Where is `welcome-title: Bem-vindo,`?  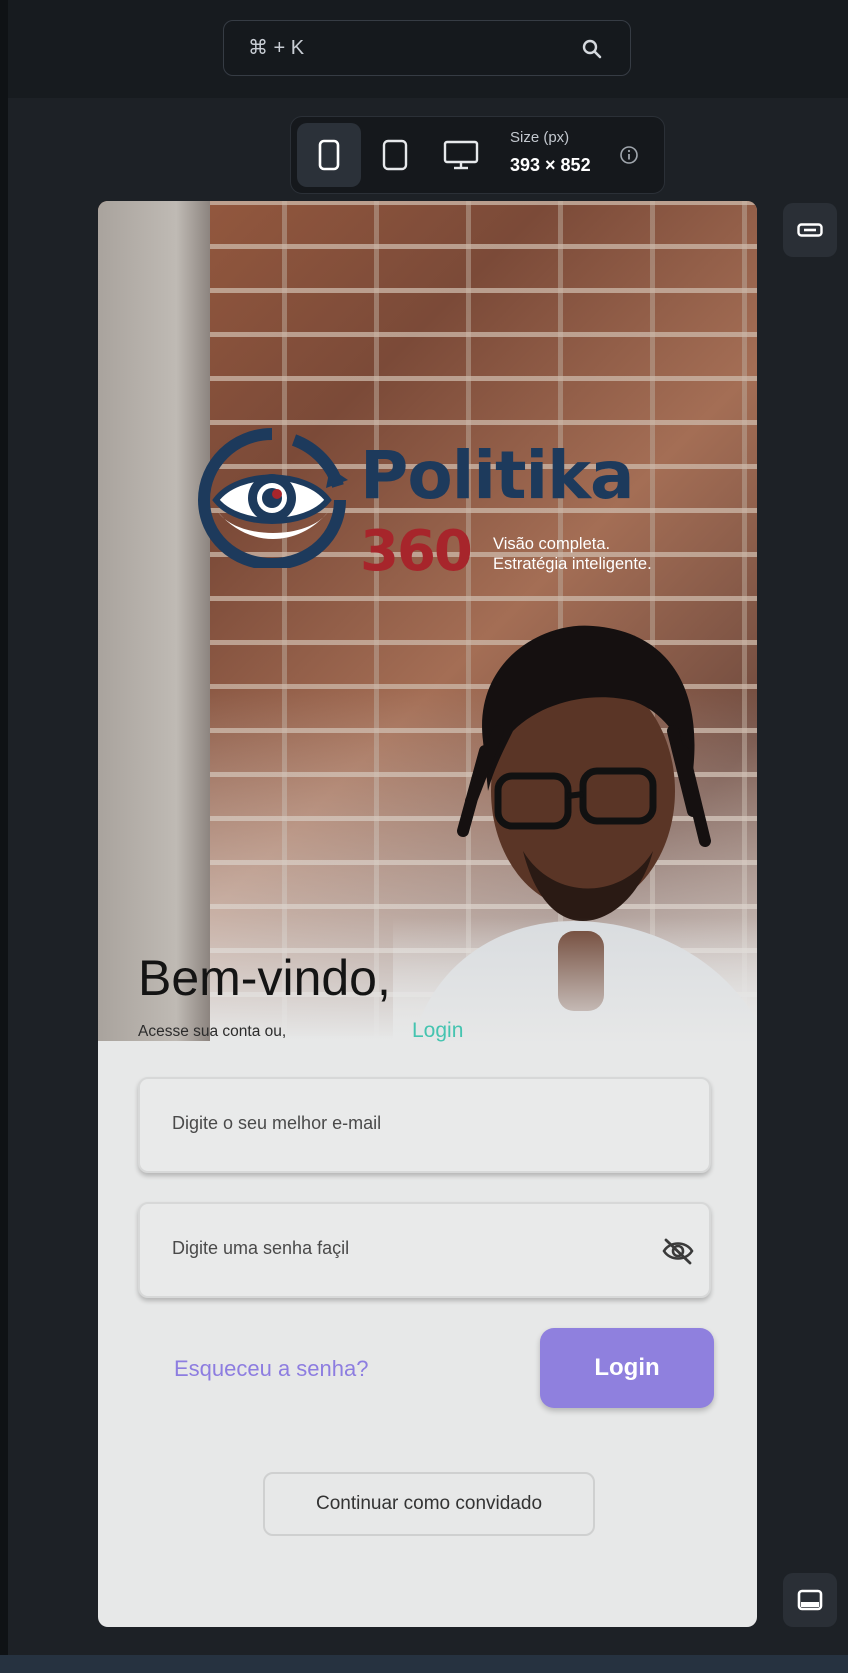
welcome-title: Bem-vindo, is located at coordinates (264, 978).